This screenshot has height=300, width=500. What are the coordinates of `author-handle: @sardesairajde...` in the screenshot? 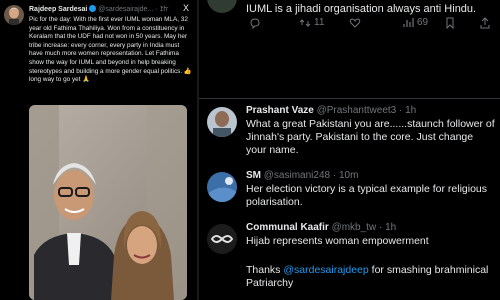 It's located at (125, 9).